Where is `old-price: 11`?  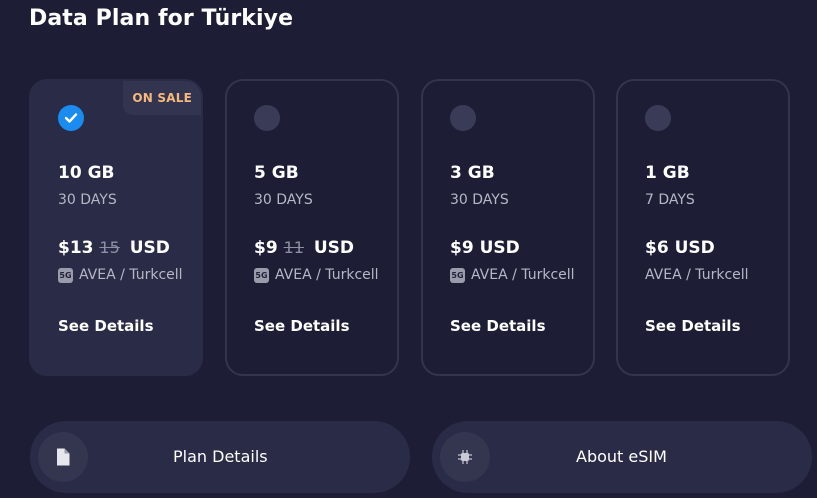
old-price: 11 is located at coordinates (293, 247).